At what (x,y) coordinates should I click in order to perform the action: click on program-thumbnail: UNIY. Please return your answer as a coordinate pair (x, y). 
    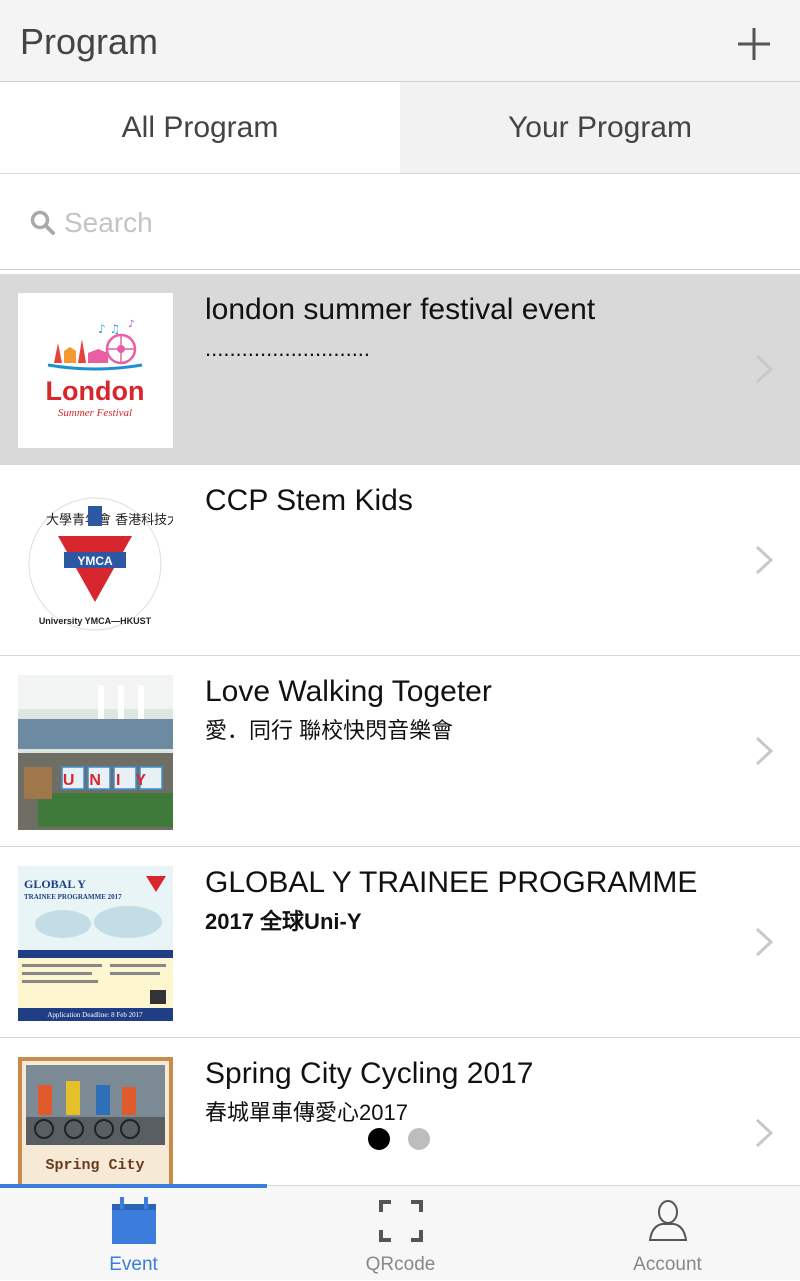
    Looking at the image, I should click on (95, 752).